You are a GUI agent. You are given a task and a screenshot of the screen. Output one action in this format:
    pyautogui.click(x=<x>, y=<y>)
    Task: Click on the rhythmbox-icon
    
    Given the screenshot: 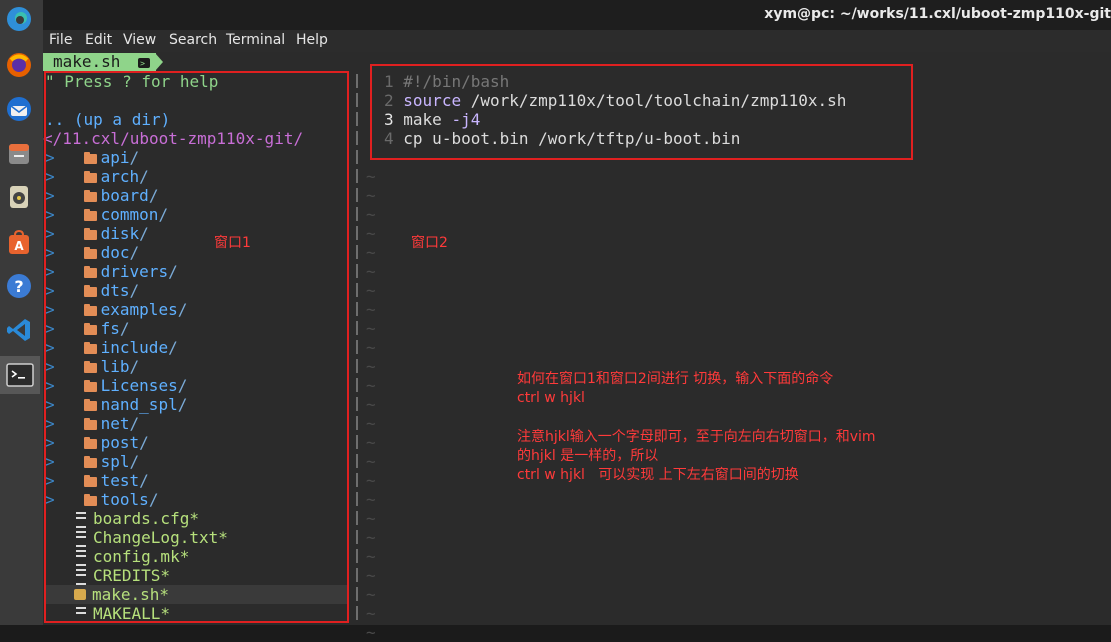 What is the action you would take?
    pyautogui.click(x=19, y=197)
    